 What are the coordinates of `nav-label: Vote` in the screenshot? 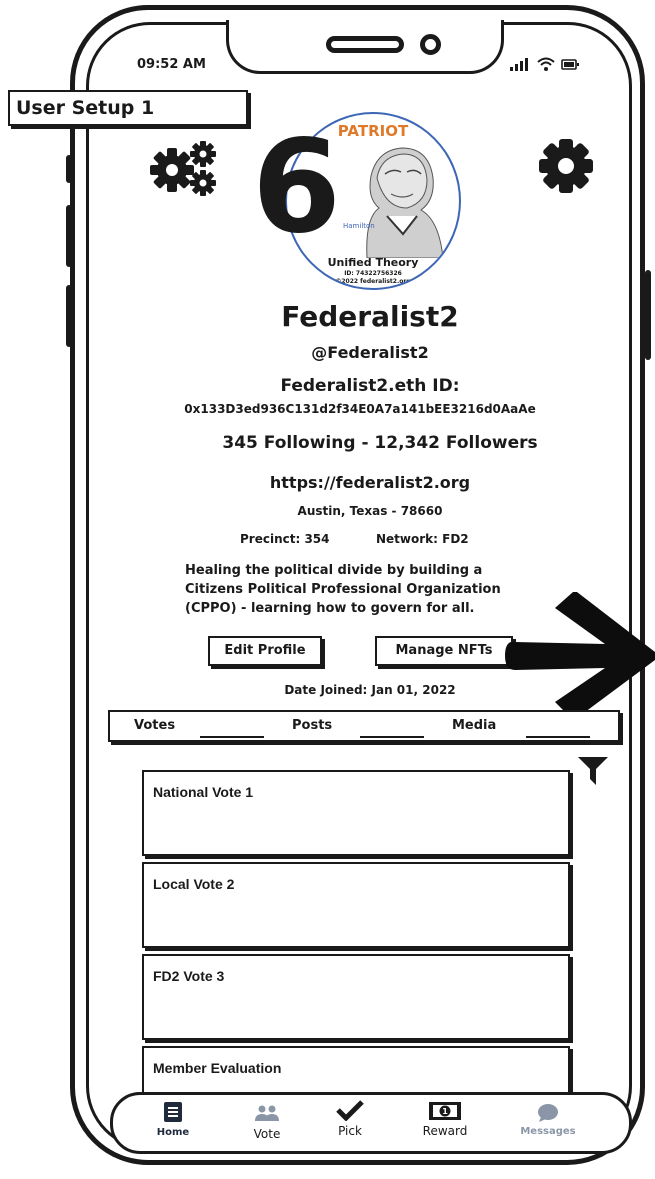 It's located at (267, 1134).